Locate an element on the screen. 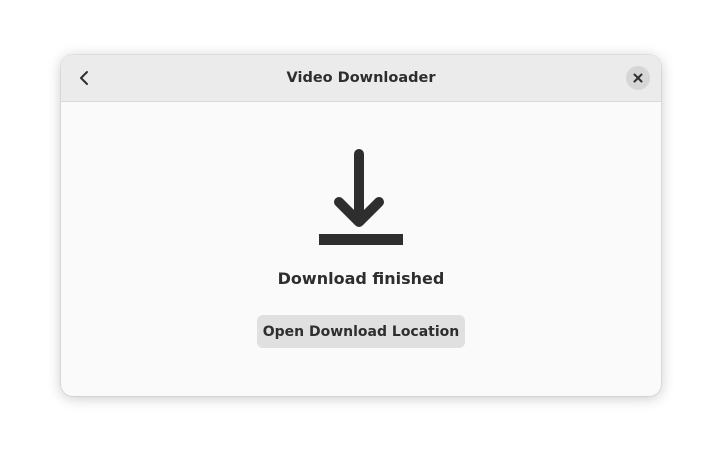 This screenshot has height=463, width=722. open-download-location-button: Open Download Location is located at coordinates (361, 331).